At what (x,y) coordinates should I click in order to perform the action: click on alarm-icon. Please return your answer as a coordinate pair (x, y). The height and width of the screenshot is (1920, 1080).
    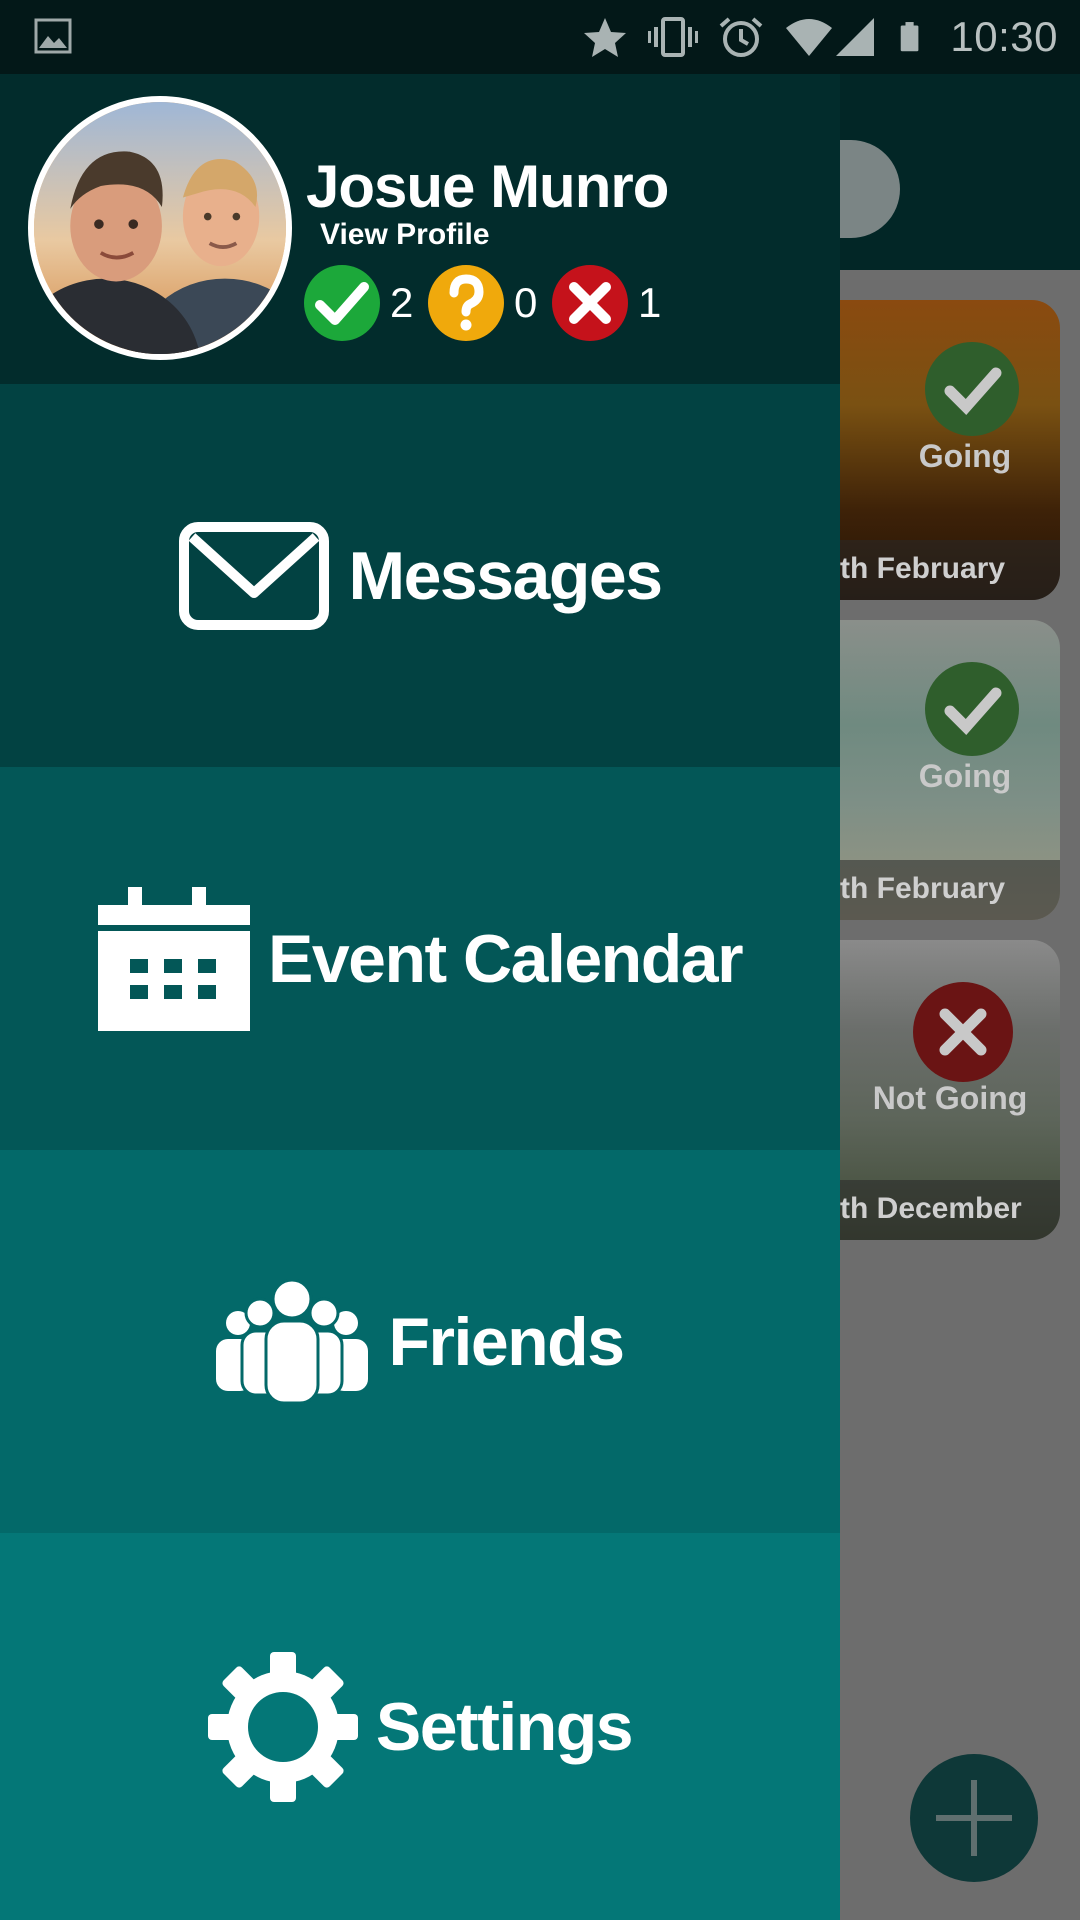
    Looking at the image, I should click on (741, 37).